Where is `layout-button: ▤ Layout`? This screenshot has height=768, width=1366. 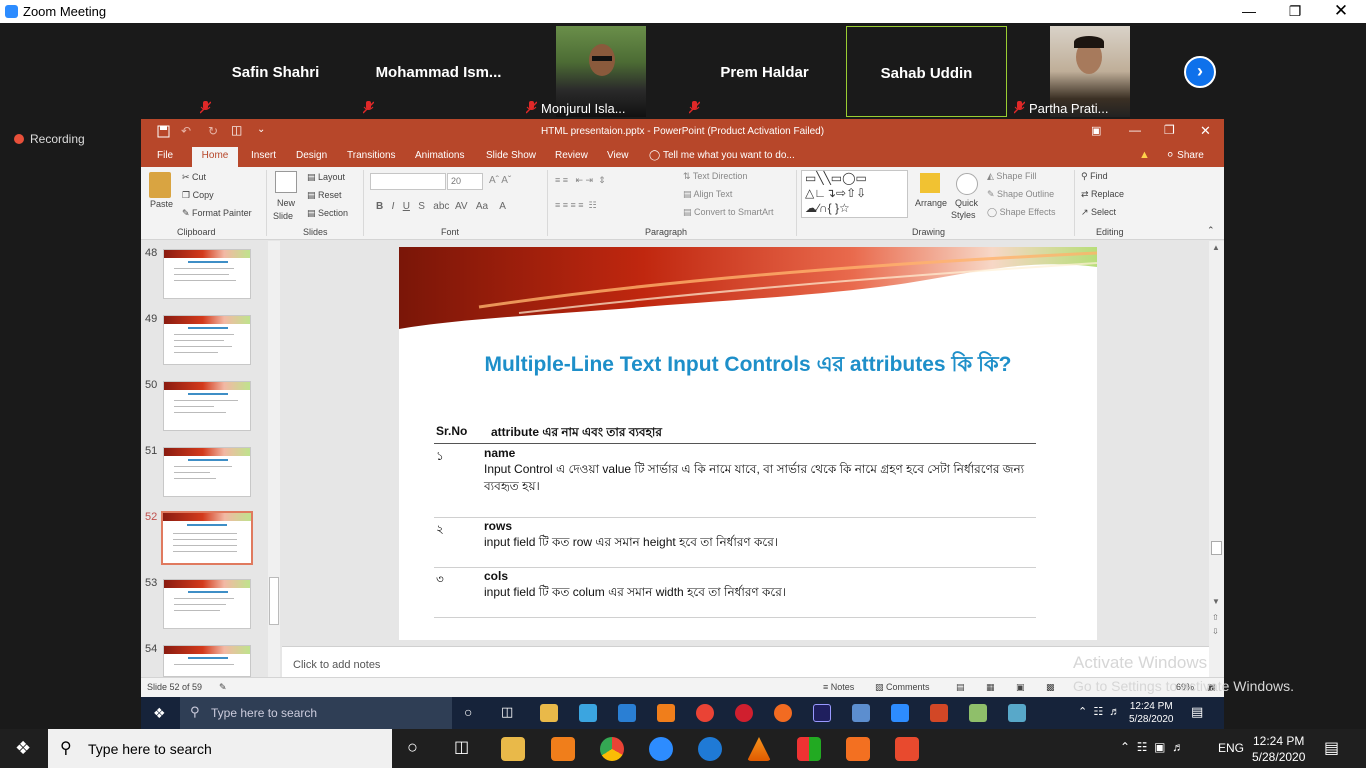
layout-button: ▤ Layout is located at coordinates (326, 177).